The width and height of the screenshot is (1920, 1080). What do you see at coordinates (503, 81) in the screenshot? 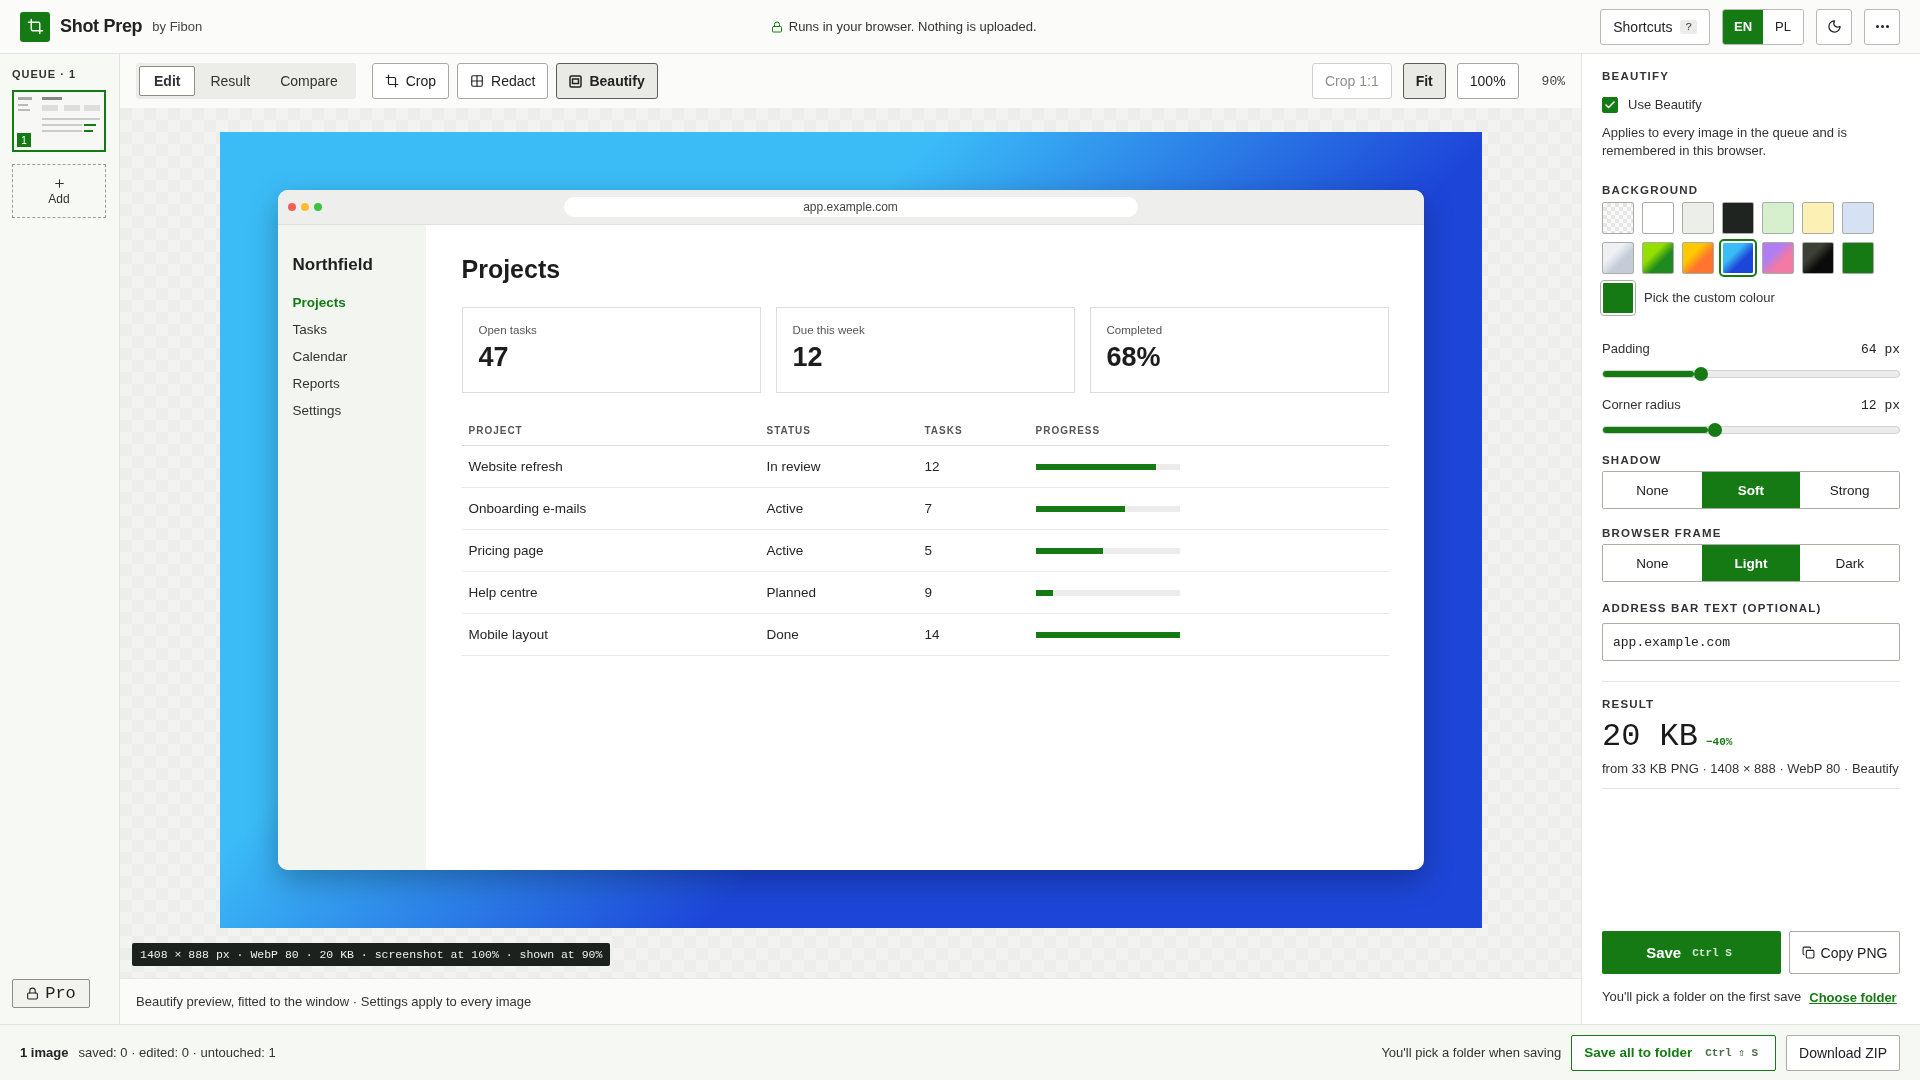
I see `tool-button: Redact` at bounding box center [503, 81].